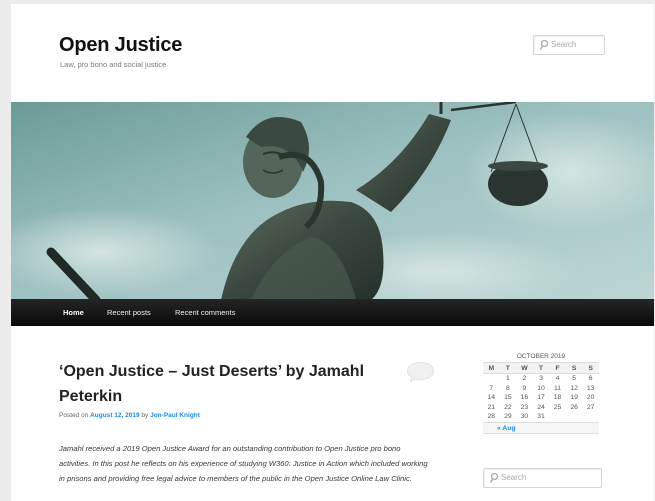 This screenshot has height=501, width=655. What do you see at coordinates (557, 407) in the screenshot?
I see `calendar-day: 25` at bounding box center [557, 407].